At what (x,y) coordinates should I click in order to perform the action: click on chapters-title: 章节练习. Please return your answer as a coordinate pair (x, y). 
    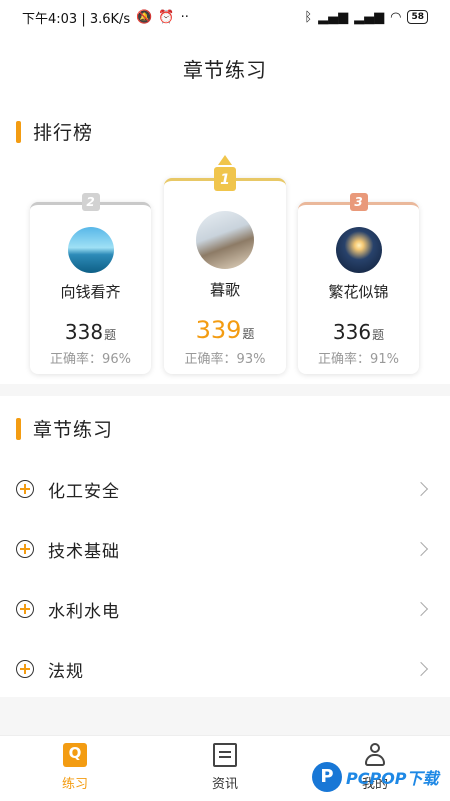
    Looking at the image, I should click on (73, 430).